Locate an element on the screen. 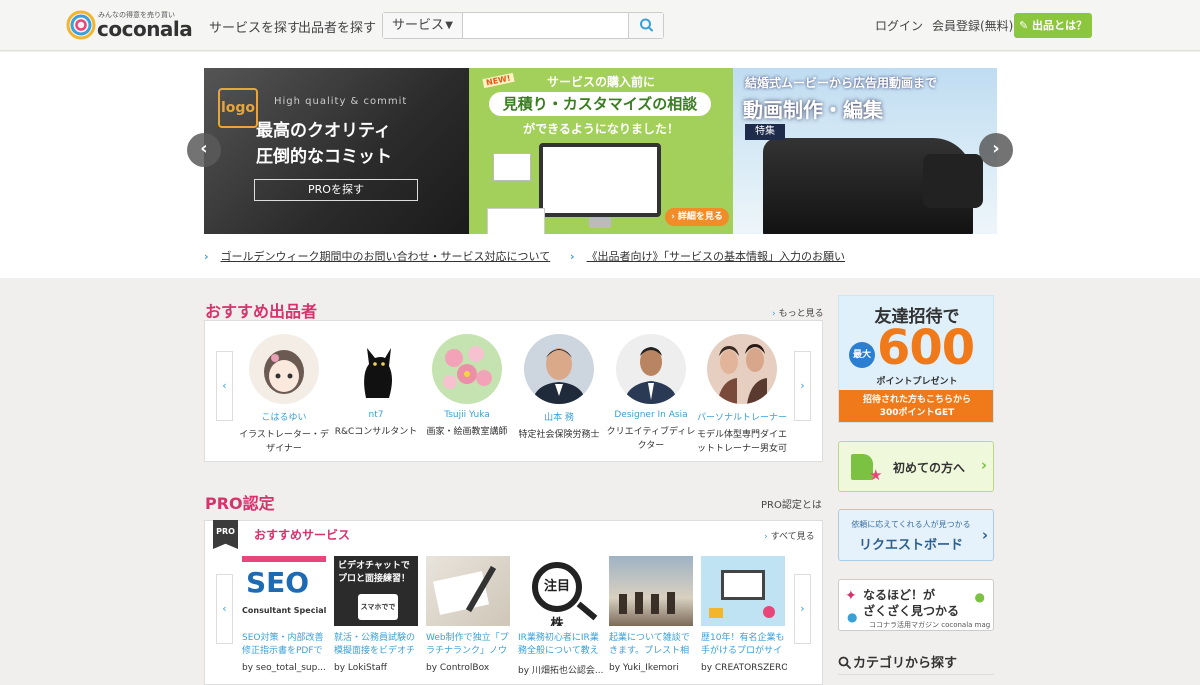 The height and width of the screenshot is (685, 1200). seller-card: Designer In Asia クリエイティブディレ クター is located at coordinates (651, 393).